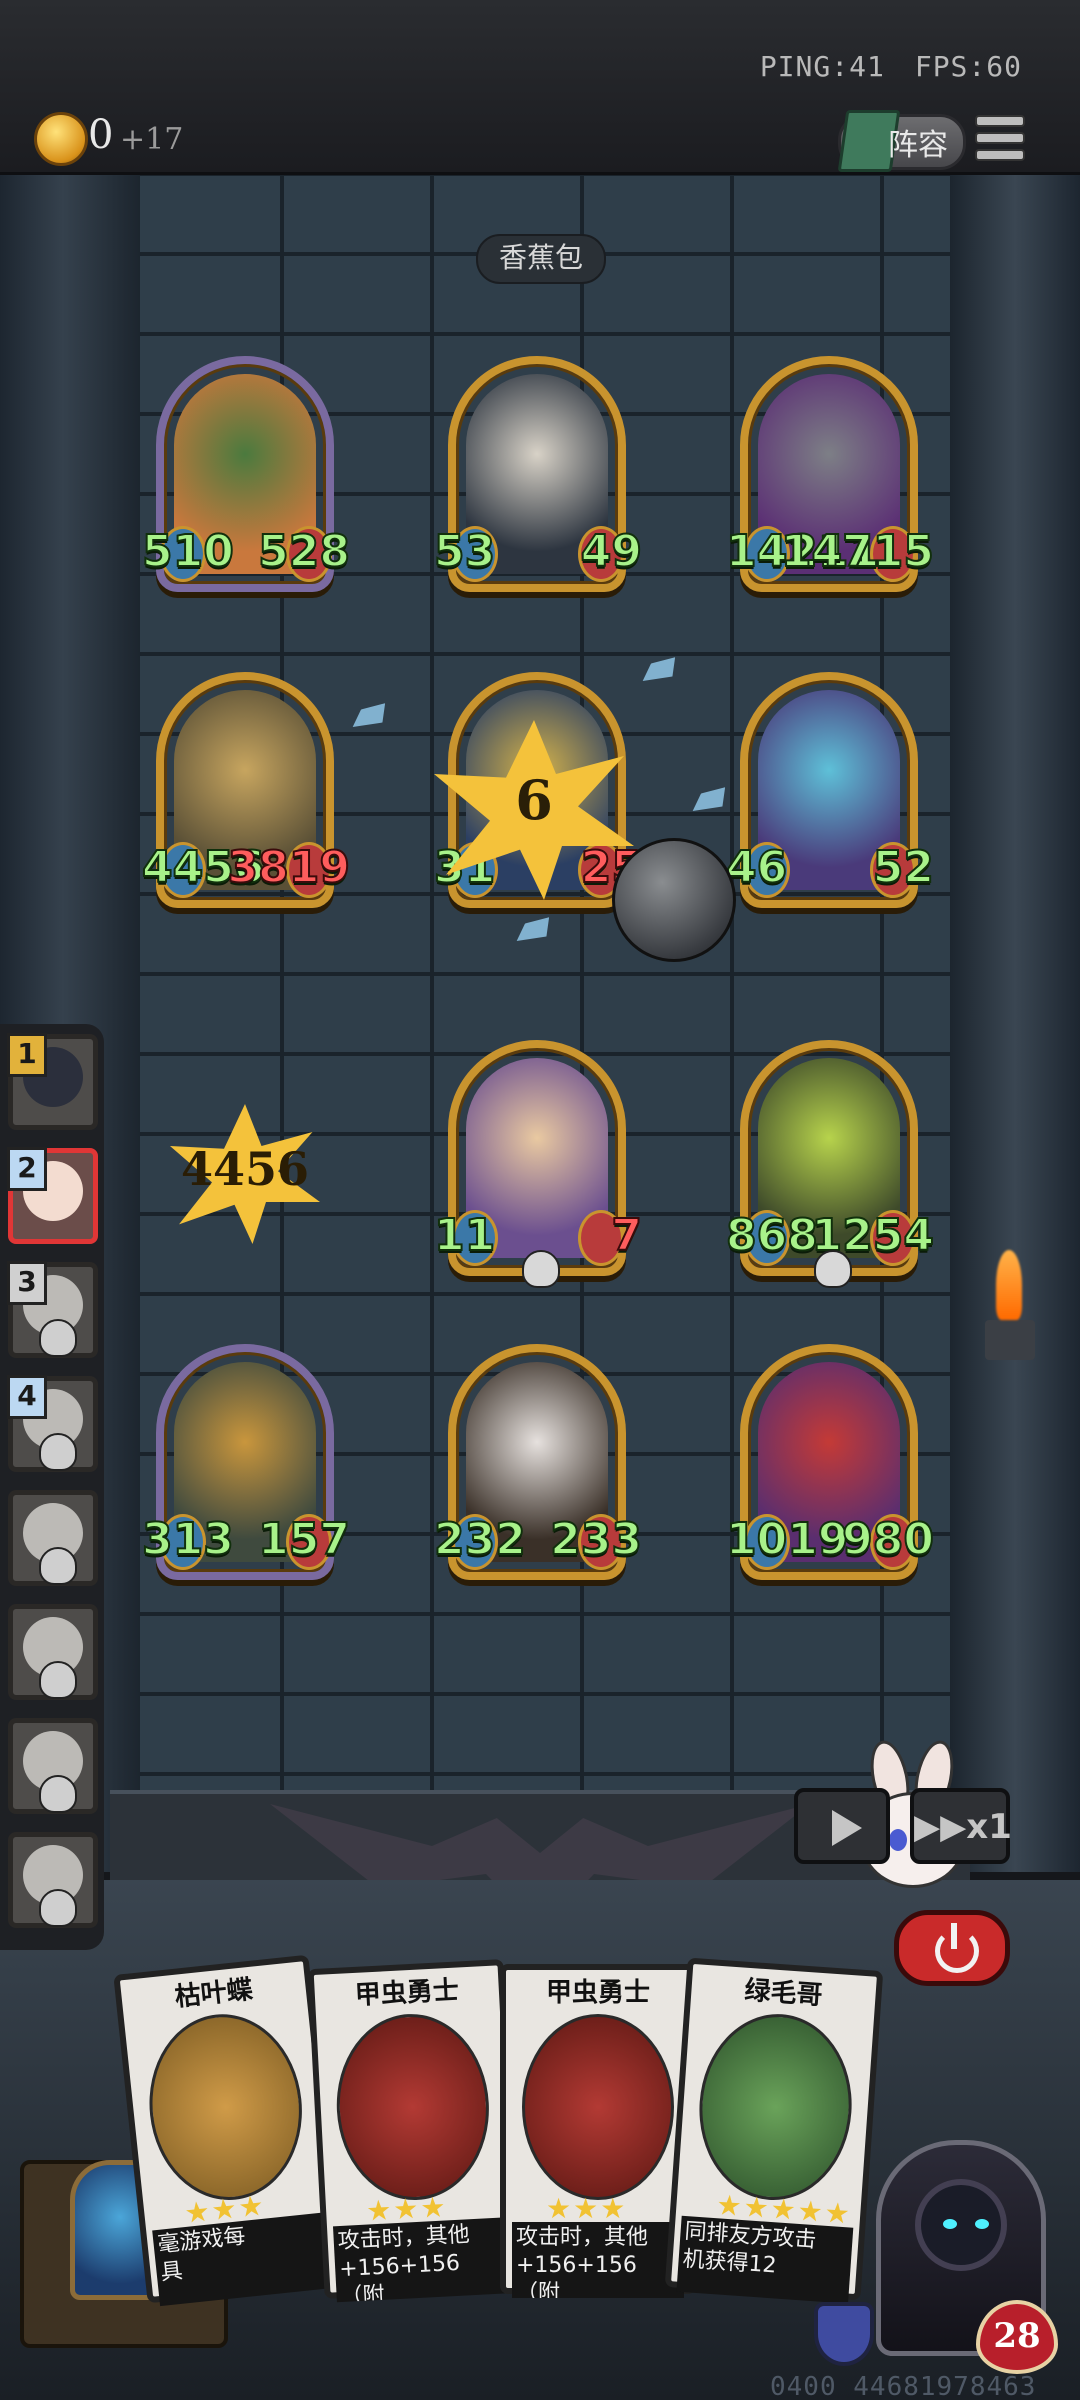 This screenshot has width=1080, height=2400. What do you see at coordinates (246, 792) in the screenshot?
I see `enemy-unit: 4456 3819` at bounding box center [246, 792].